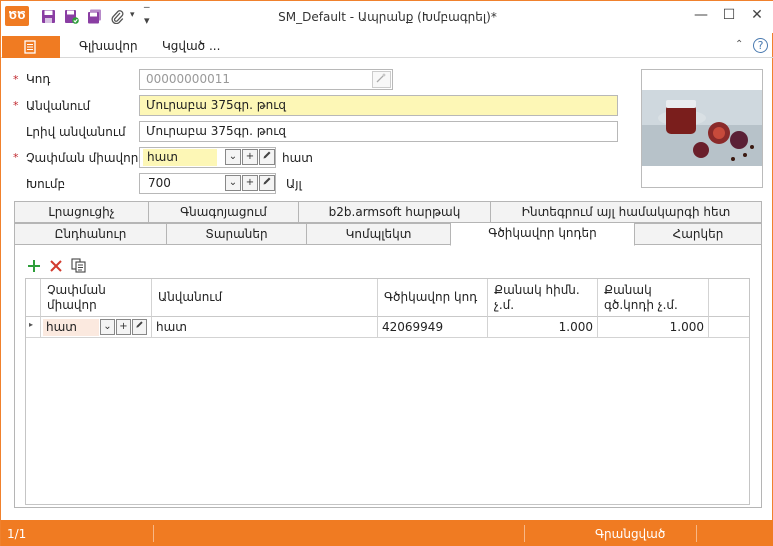 The image size is (773, 546). What do you see at coordinates (729, 15) in the screenshot?
I see `maximize-button: ☐` at bounding box center [729, 15].